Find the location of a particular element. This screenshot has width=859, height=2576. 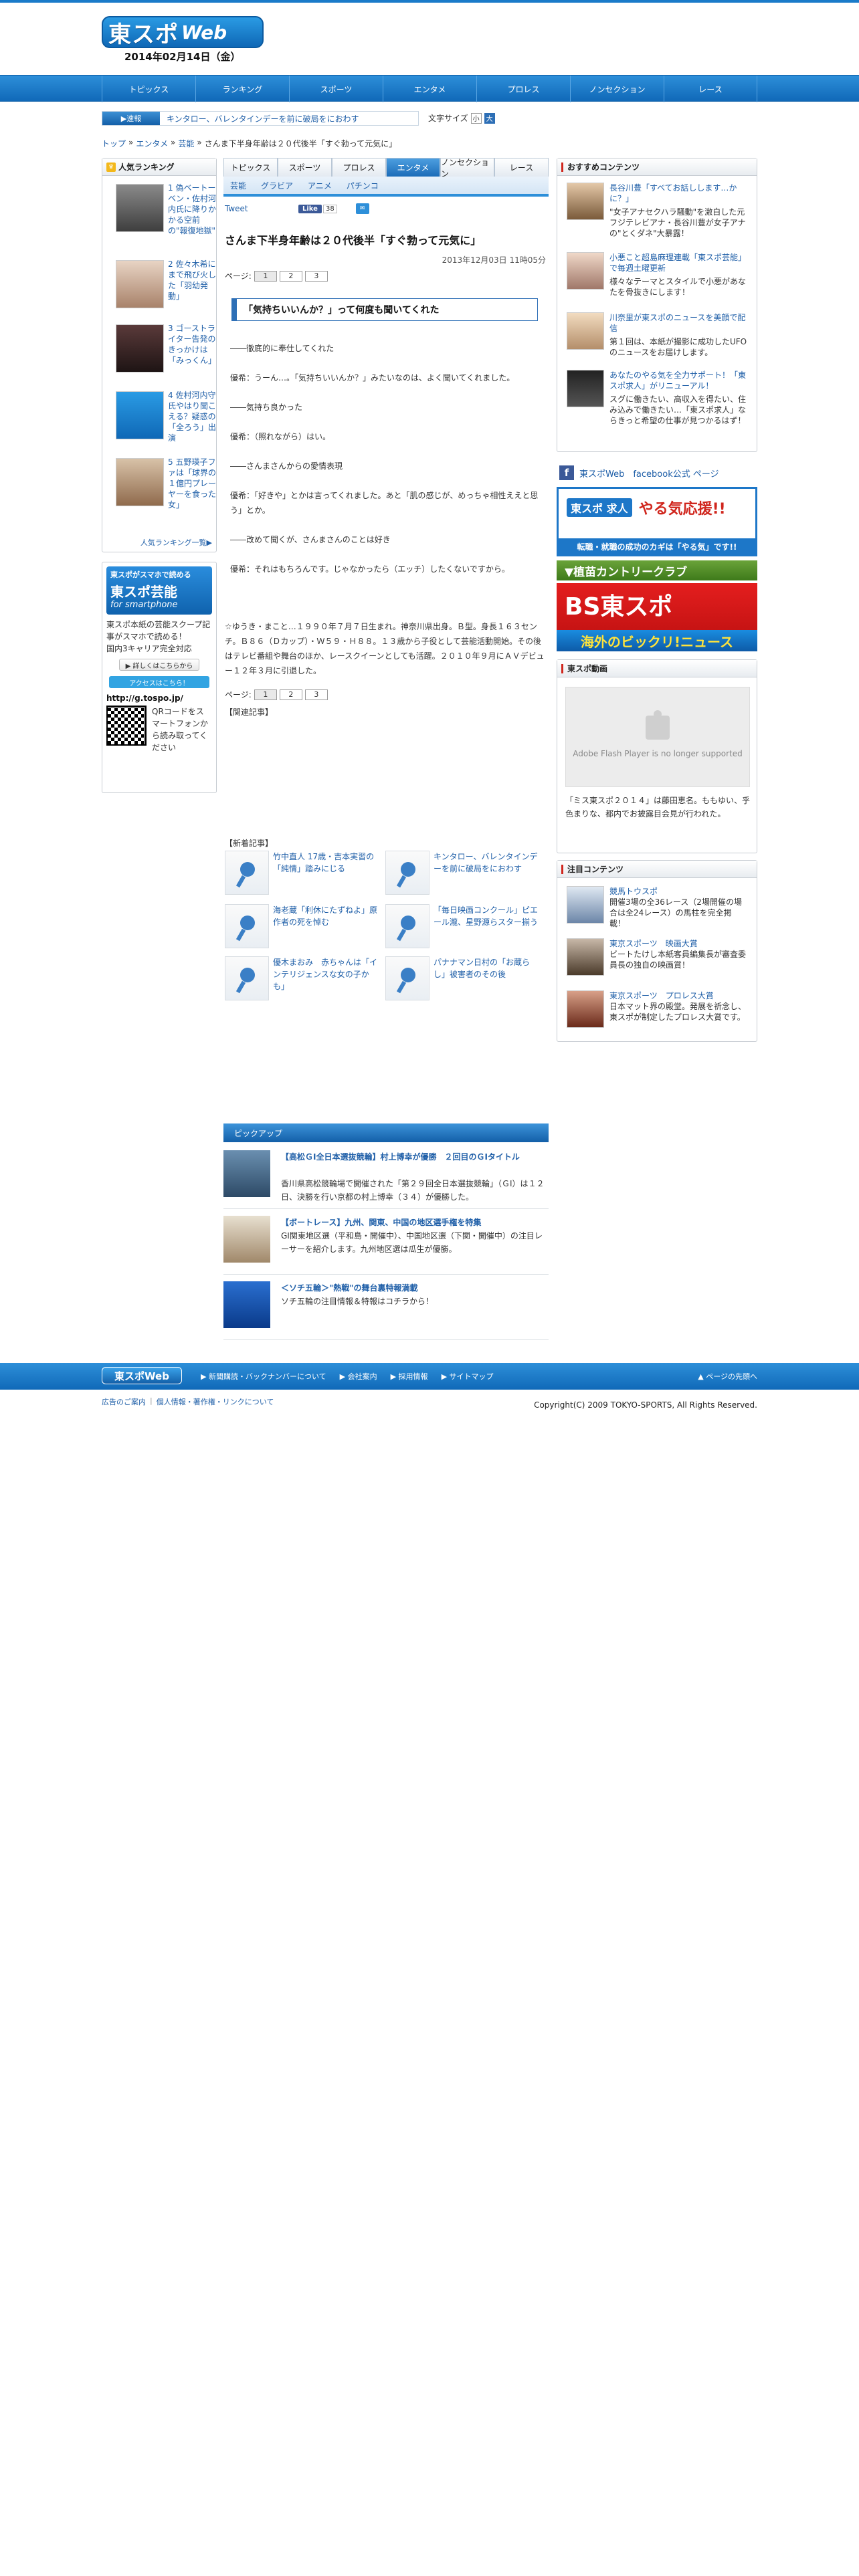

new-article-item: 「毎日映画コンクール」ピエール瀧、星野源らスター揃う is located at coordinates (464, 926).